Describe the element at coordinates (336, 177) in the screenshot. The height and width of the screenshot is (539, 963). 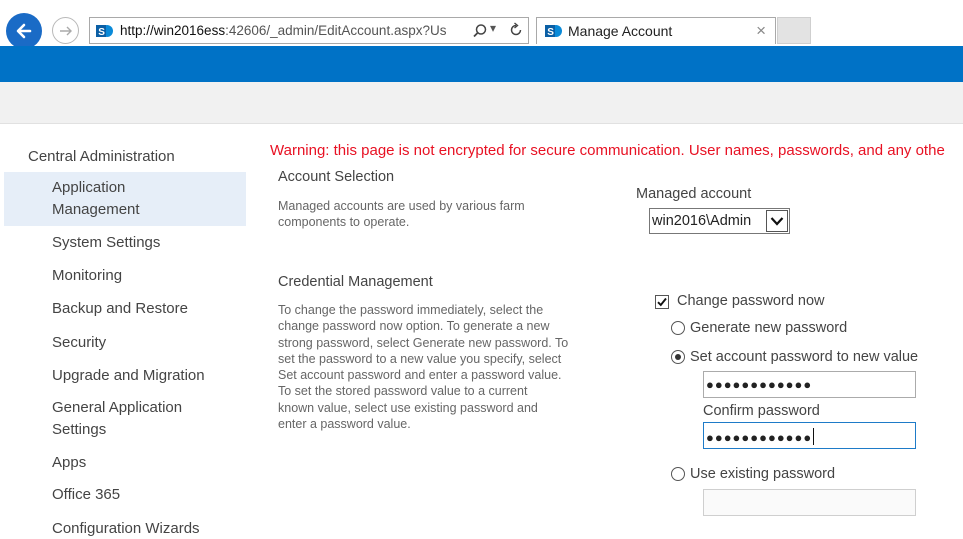
I see `account-selection-title: Account Selection` at that location.